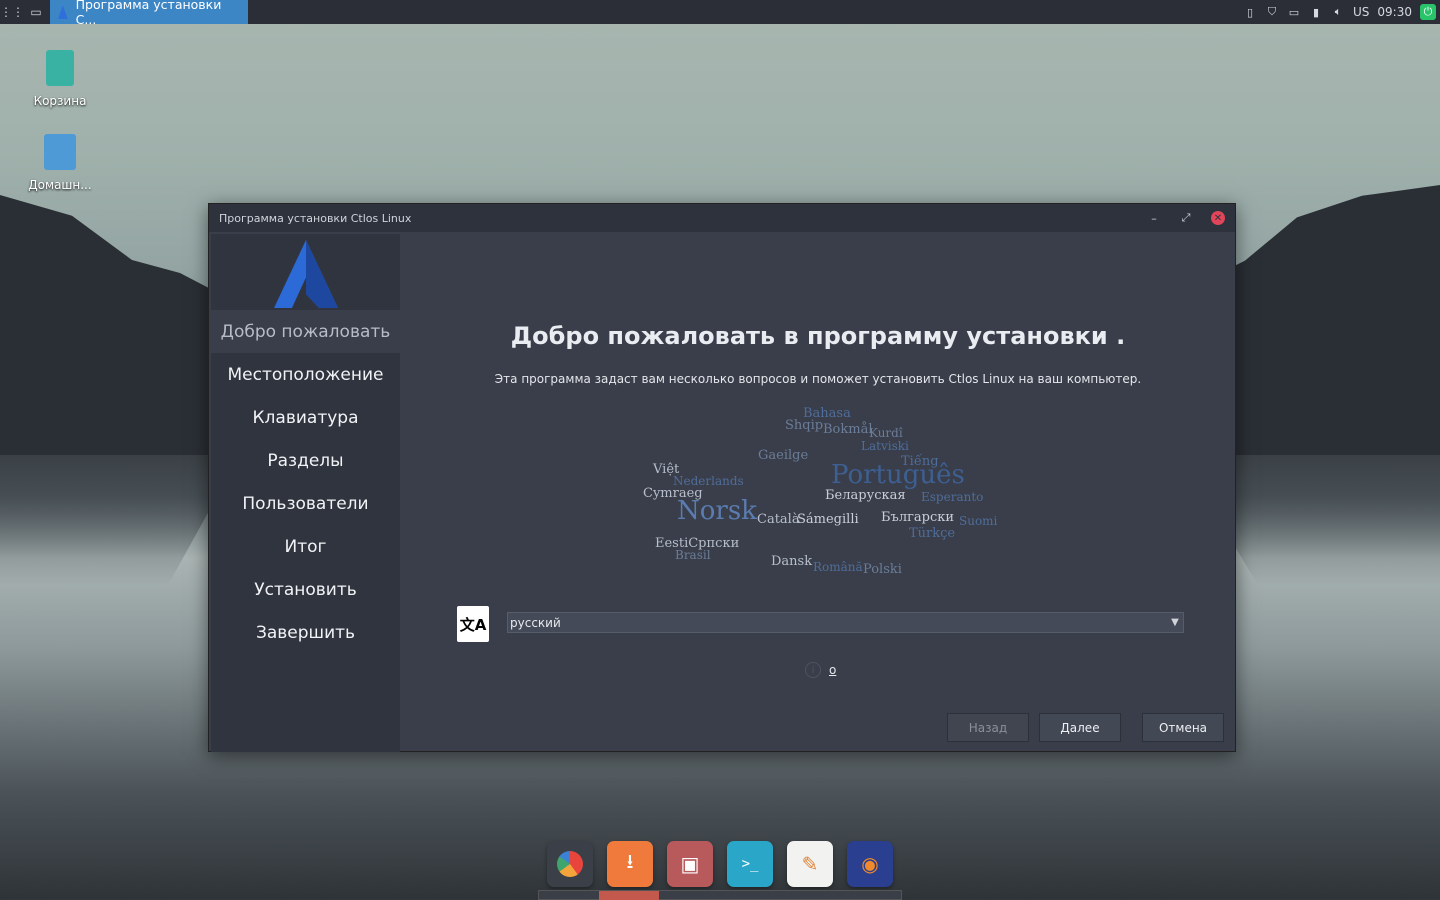 The image size is (1440, 900). I want to click on info-link: o, so click(832, 670).